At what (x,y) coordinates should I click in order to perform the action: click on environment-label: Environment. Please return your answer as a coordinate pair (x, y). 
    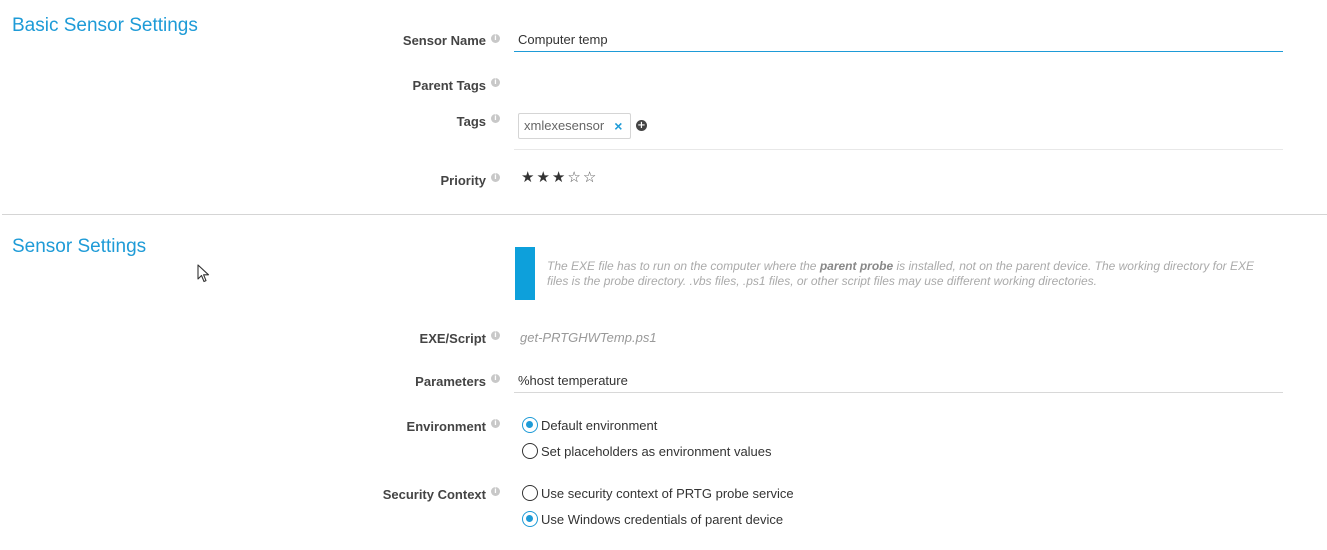
    Looking at the image, I should click on (446, 426).